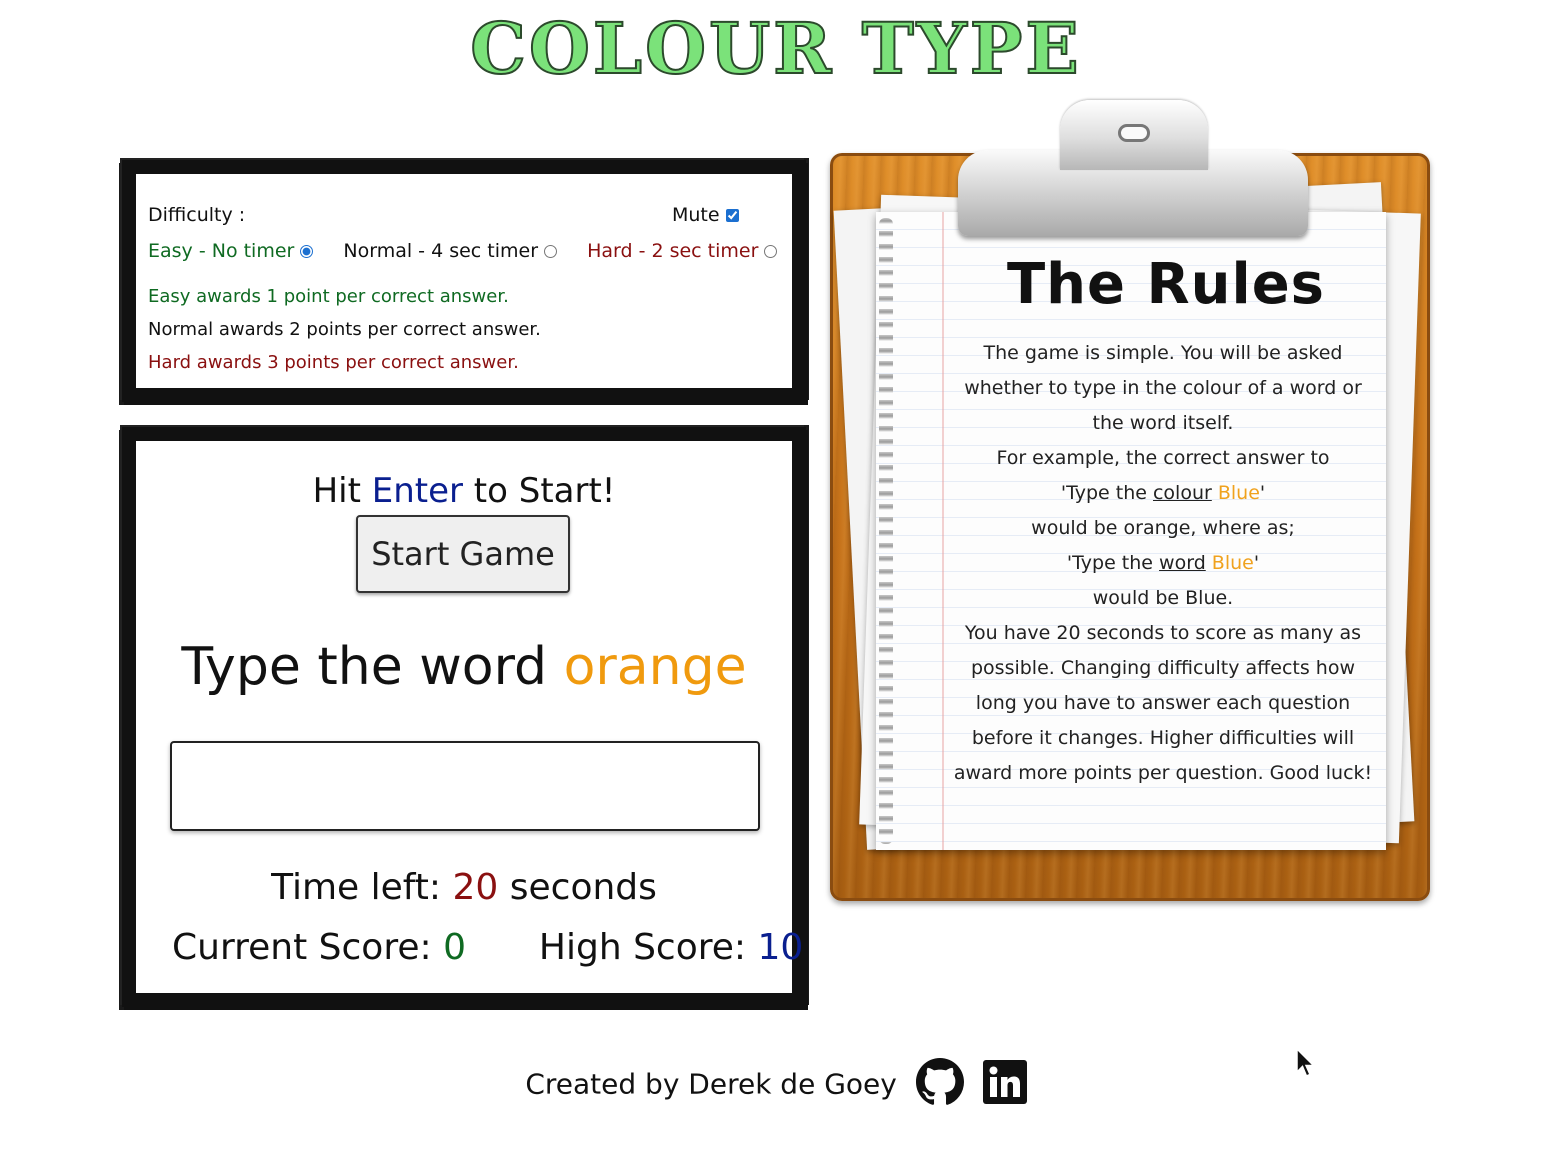 Image resolution: width=1552 pixels, height=1152 pixels. Describe the element at coordinates (1232, 563) in the screenshot. I see `ex2-word: Blue` at that location.